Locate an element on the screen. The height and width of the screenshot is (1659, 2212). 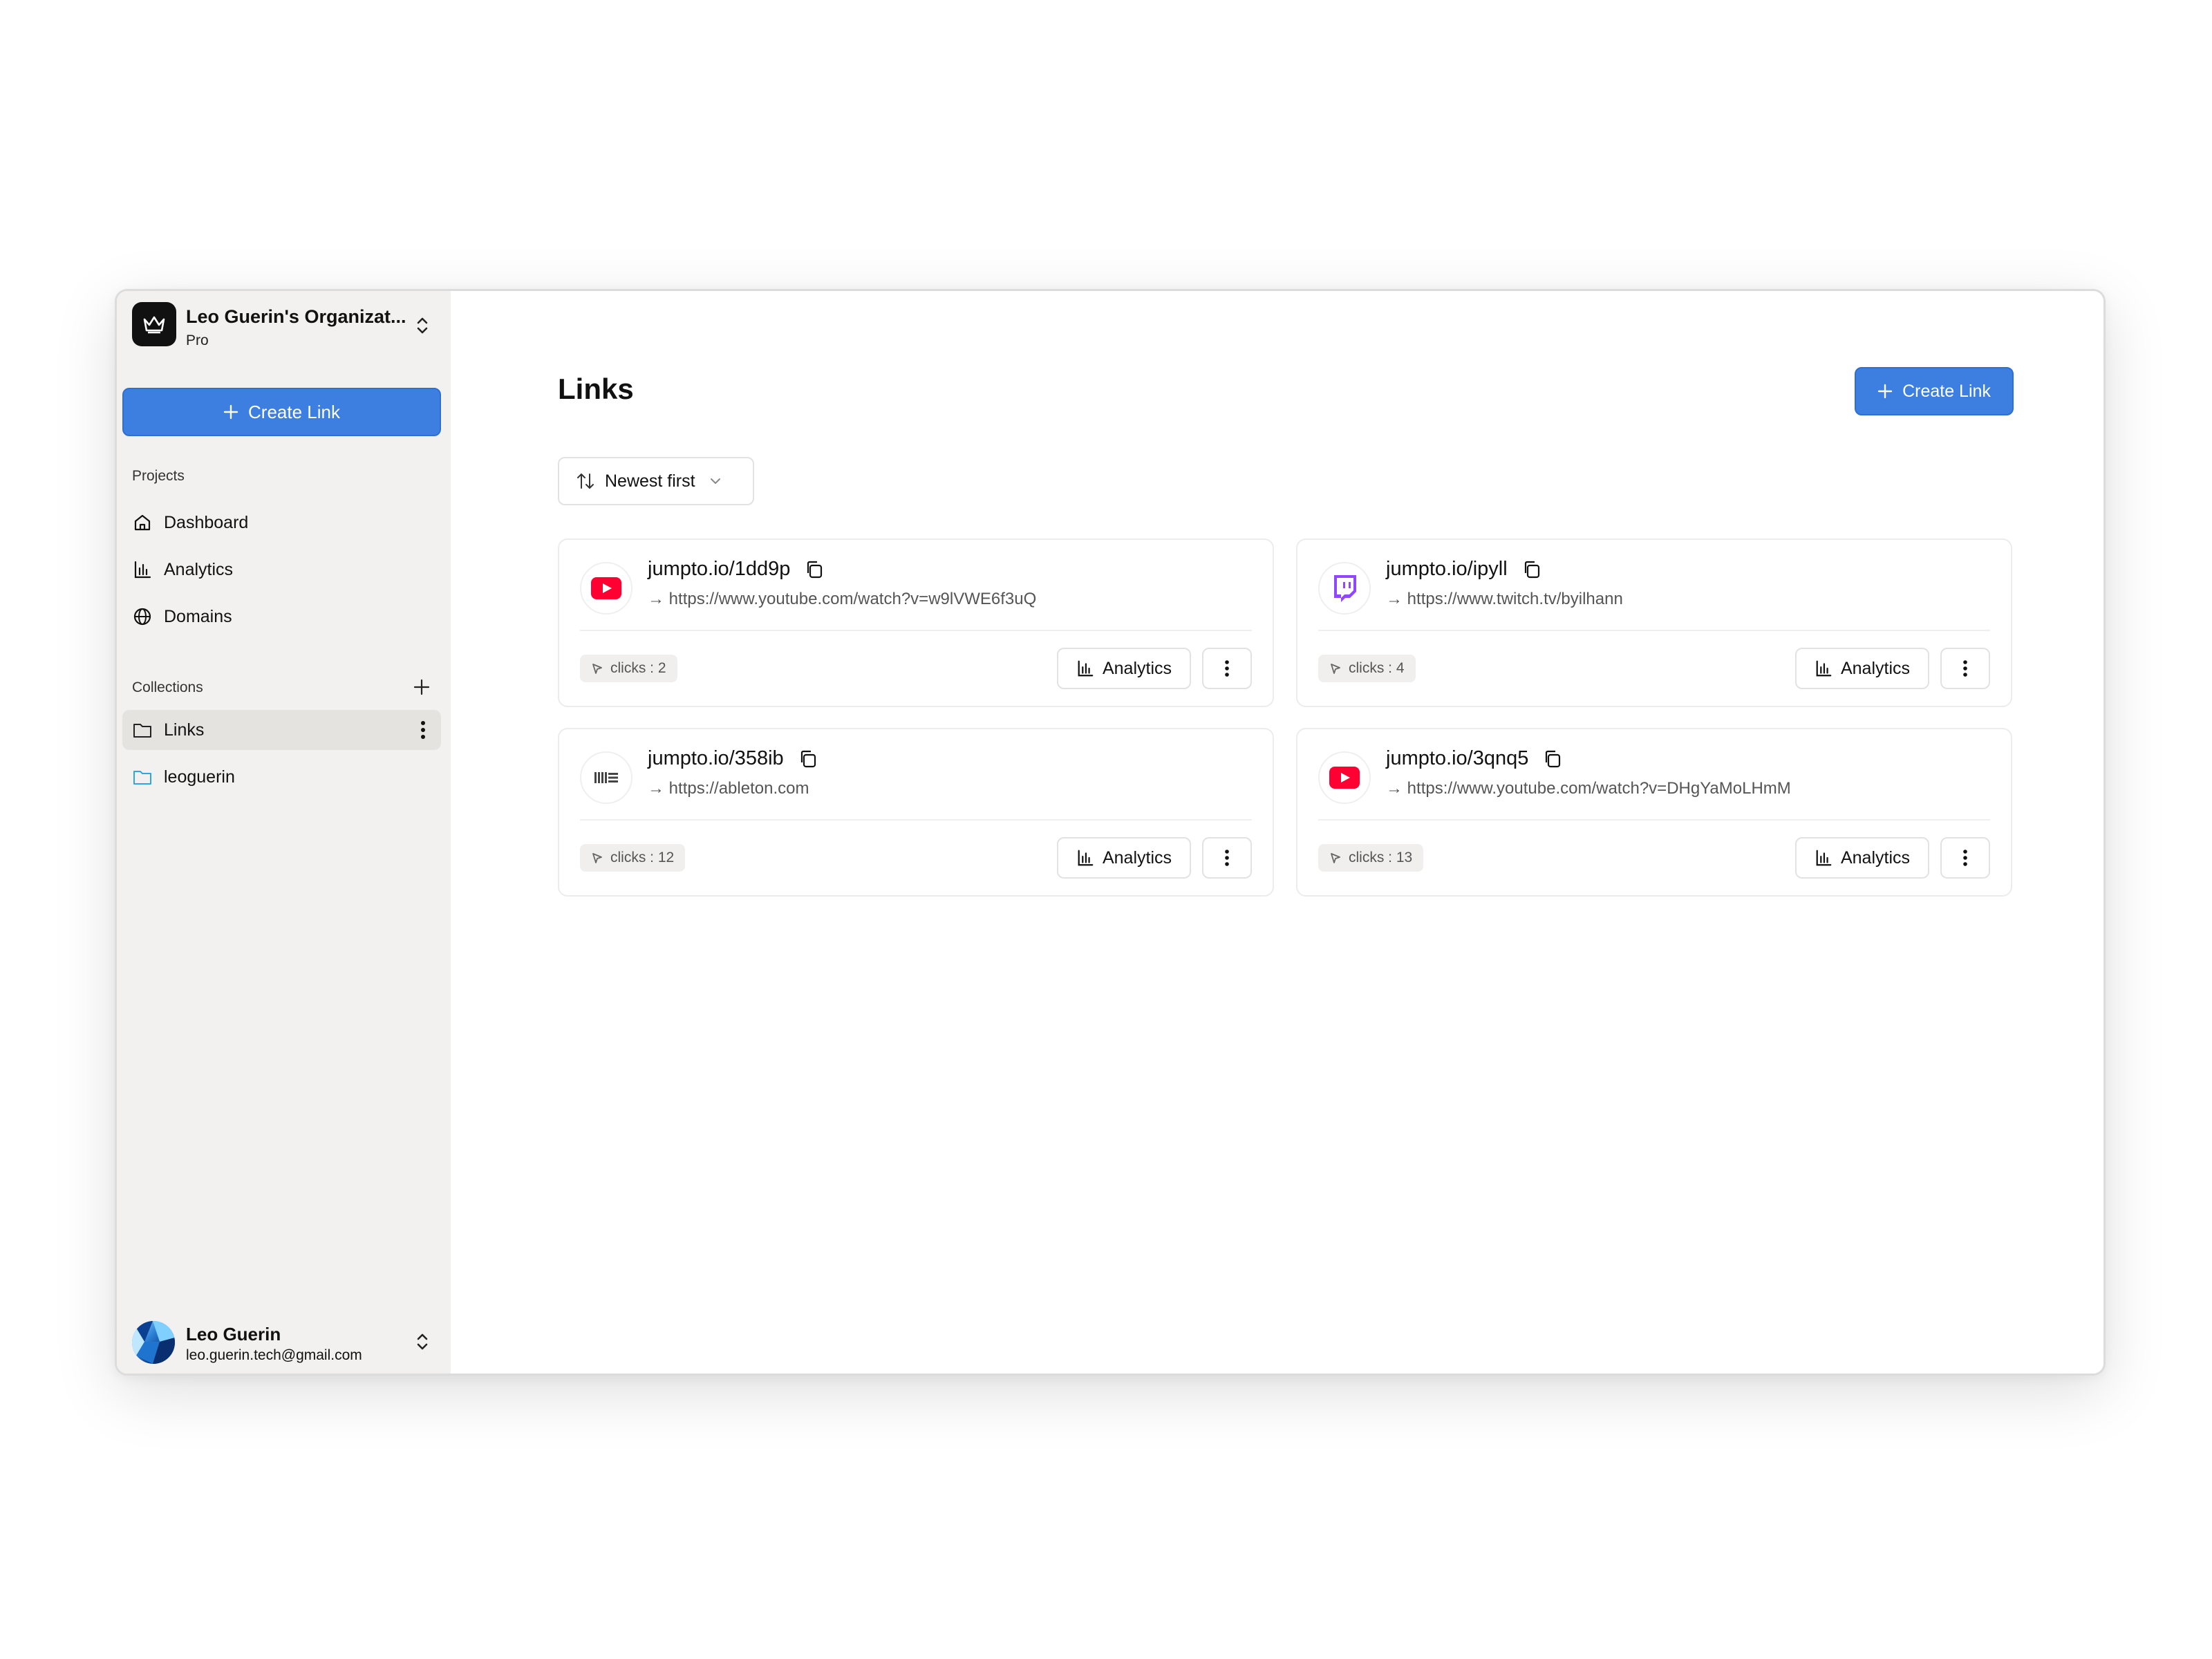
collection-leoguerin: leoguerin is located at coordinates (281, 777).